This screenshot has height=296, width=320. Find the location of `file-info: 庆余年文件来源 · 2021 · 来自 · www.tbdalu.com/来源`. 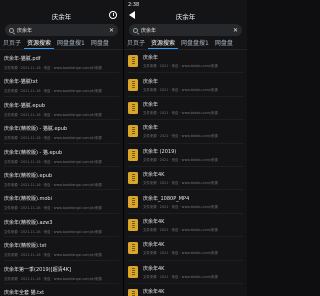

file-info: 庆余年文件来源 · 2021 · 来自 · www.tbdalu.com/来源 is located at coordinates (180, 61).